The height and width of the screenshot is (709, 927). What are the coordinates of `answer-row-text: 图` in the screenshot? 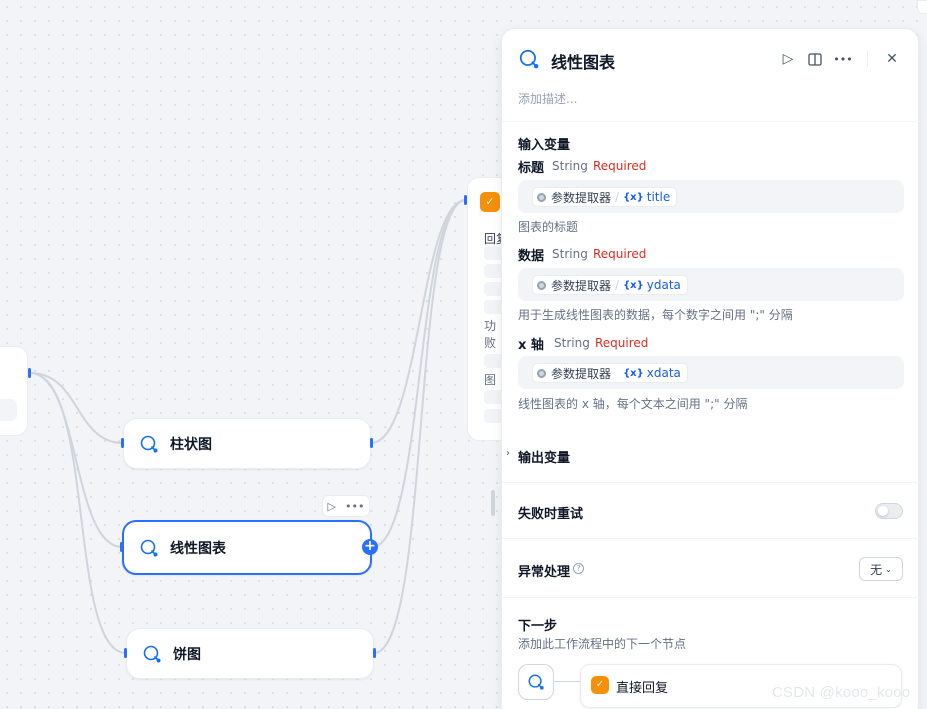 It's located at (490, 380).